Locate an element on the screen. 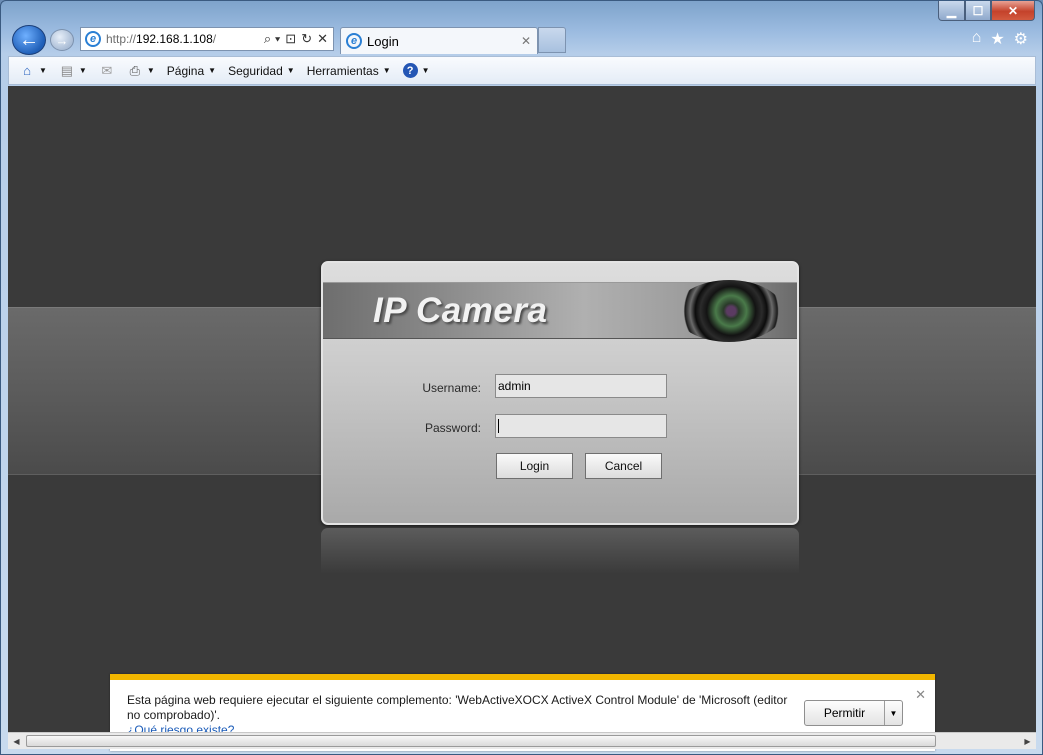  allow-dropdown-icon: ▼ is located at coordinates (893, 713).